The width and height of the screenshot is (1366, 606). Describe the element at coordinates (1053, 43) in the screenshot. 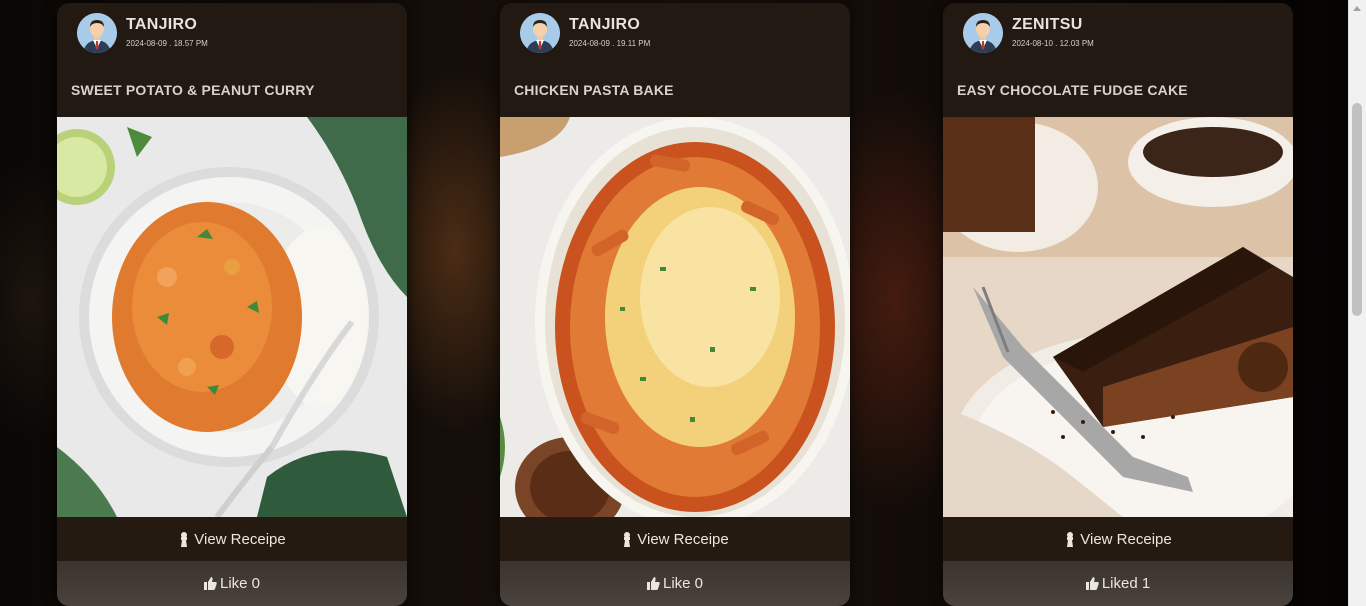

I see `post-date: 2024-08-10 . 12.03 PM` at that location.